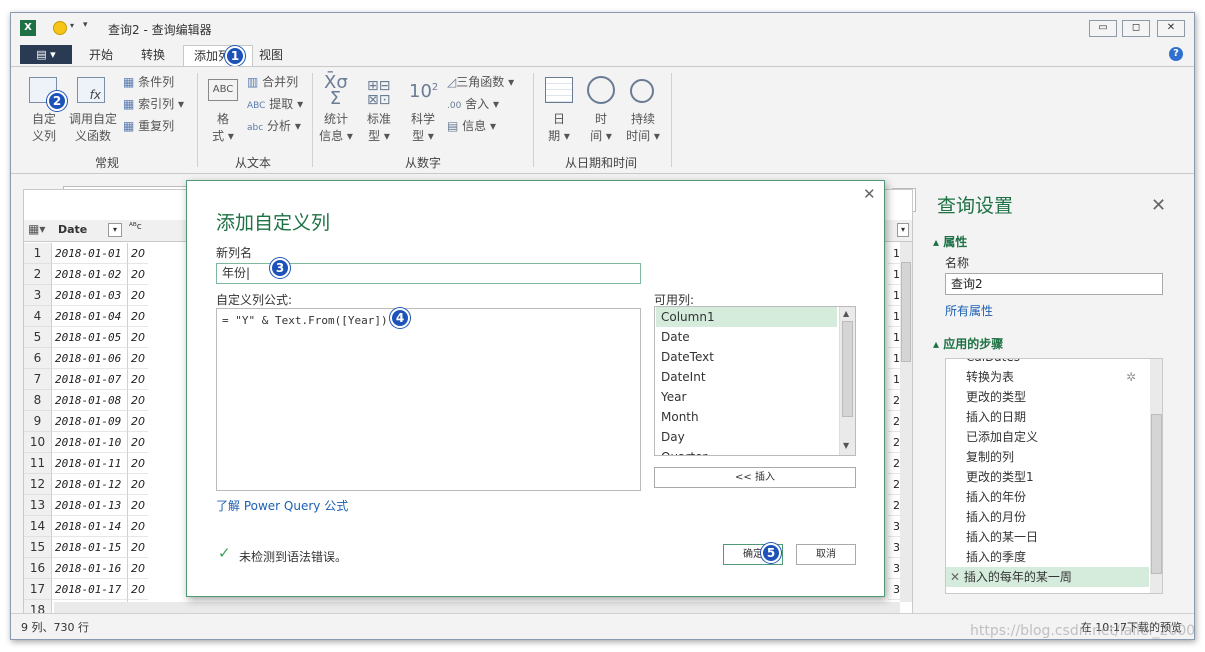 The image size is (1205, 652). I want to click on row-number: 1, so click(38, 253).